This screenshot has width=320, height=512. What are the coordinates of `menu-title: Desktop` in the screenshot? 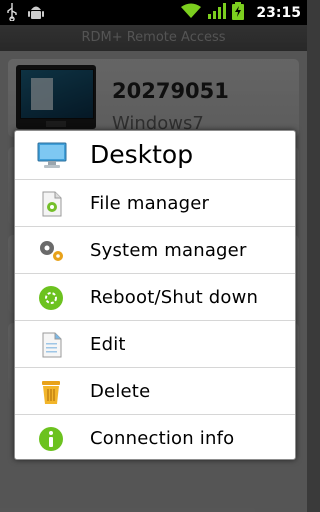 It's located at (142, 154).